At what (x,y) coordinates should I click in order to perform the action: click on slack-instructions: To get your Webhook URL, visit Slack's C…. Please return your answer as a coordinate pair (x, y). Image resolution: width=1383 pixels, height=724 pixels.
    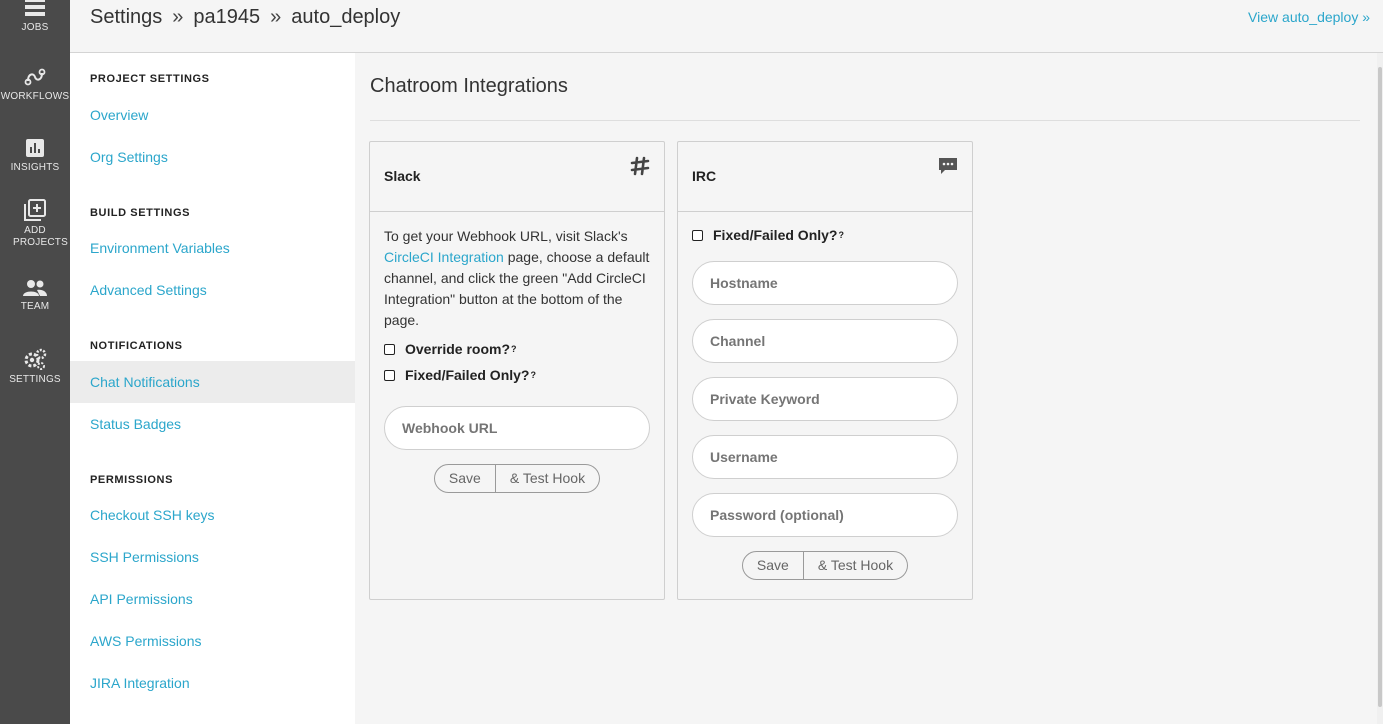
    Looking at the image, I should click on (517, 278).